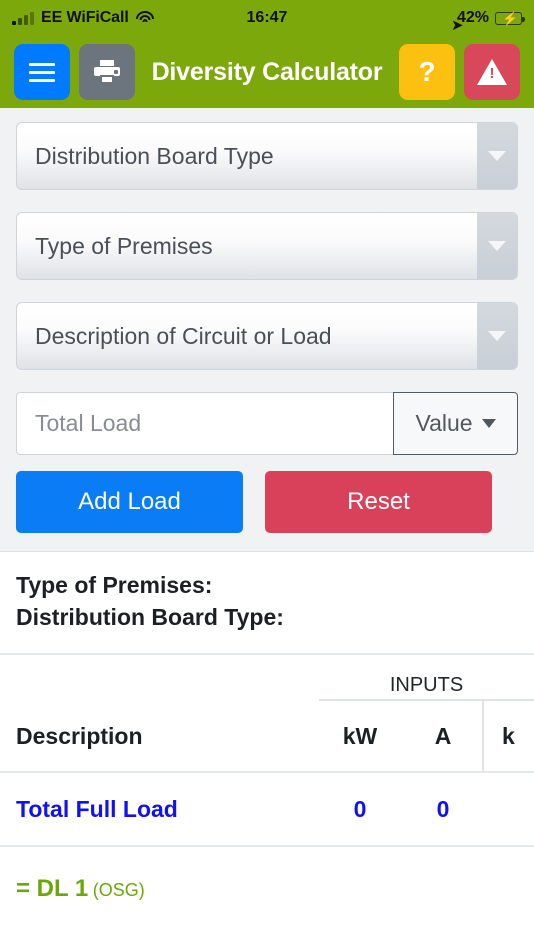 Image resolution: width=534 pixels, height=950 pixels. I want to click on group-header-spacer, so click(159, 678).